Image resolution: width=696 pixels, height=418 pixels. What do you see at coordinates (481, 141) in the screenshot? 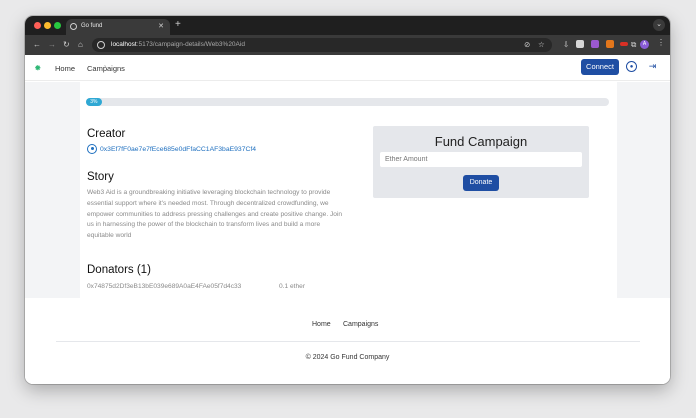
I see `fund-campaign-title: Fund Campaign` at bounding box center [481, 141].